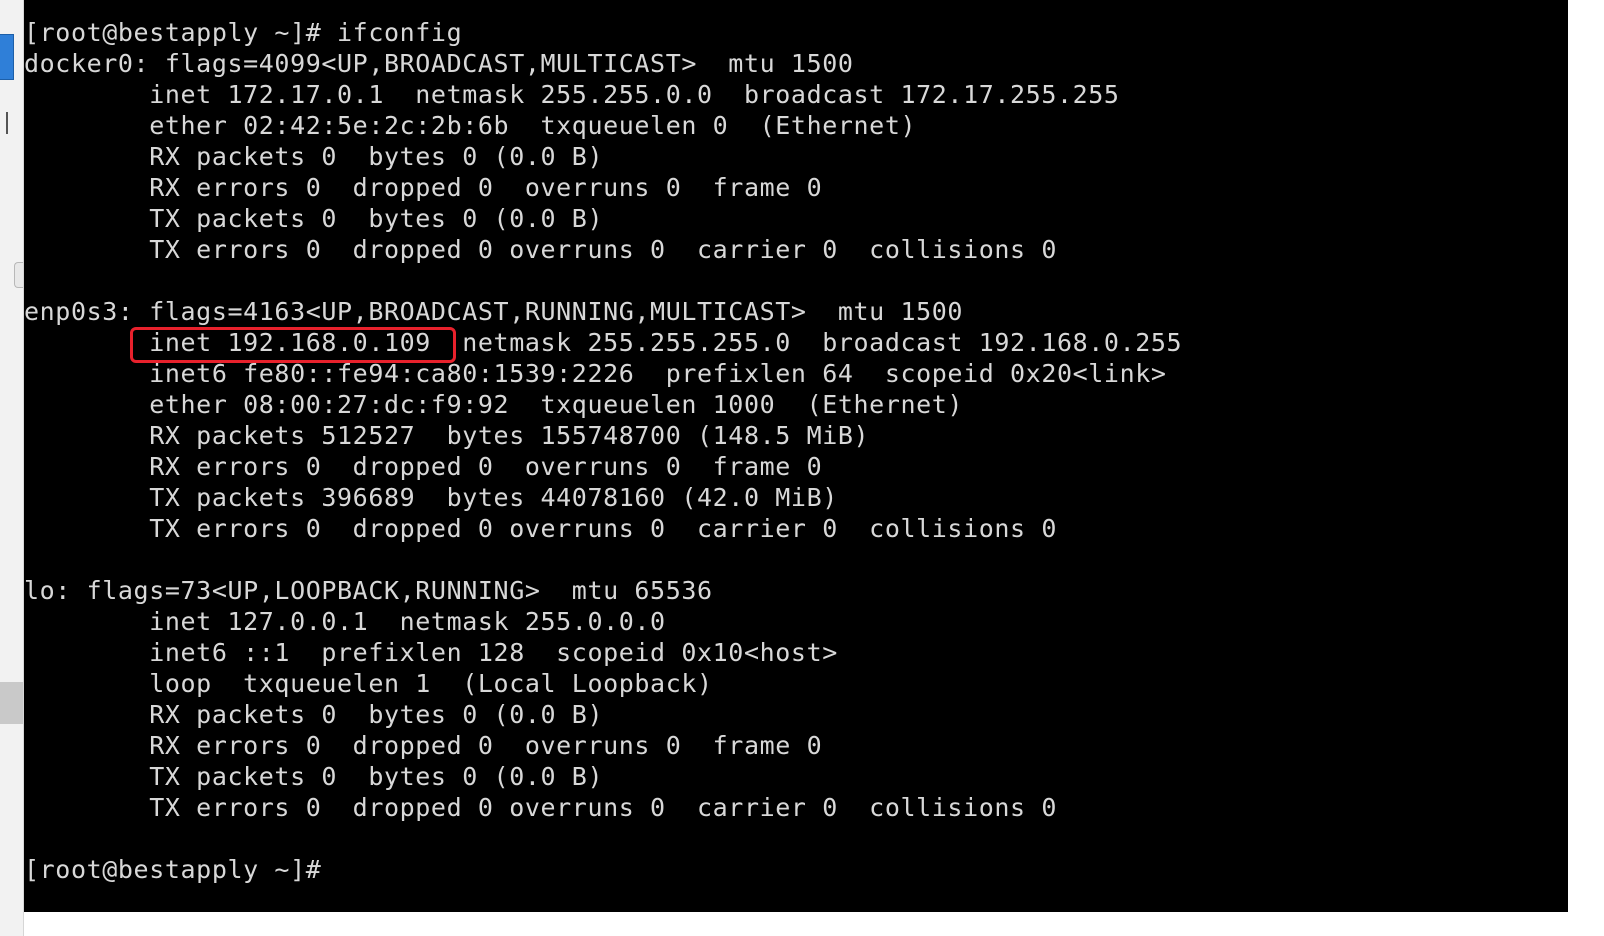 The height and width of the screenshot is (936, 1604). I want to click on terminal-line-lo-rx-errors: RX errors 0 dropped 0 overruns 0 frame 0, so click(423, 745).